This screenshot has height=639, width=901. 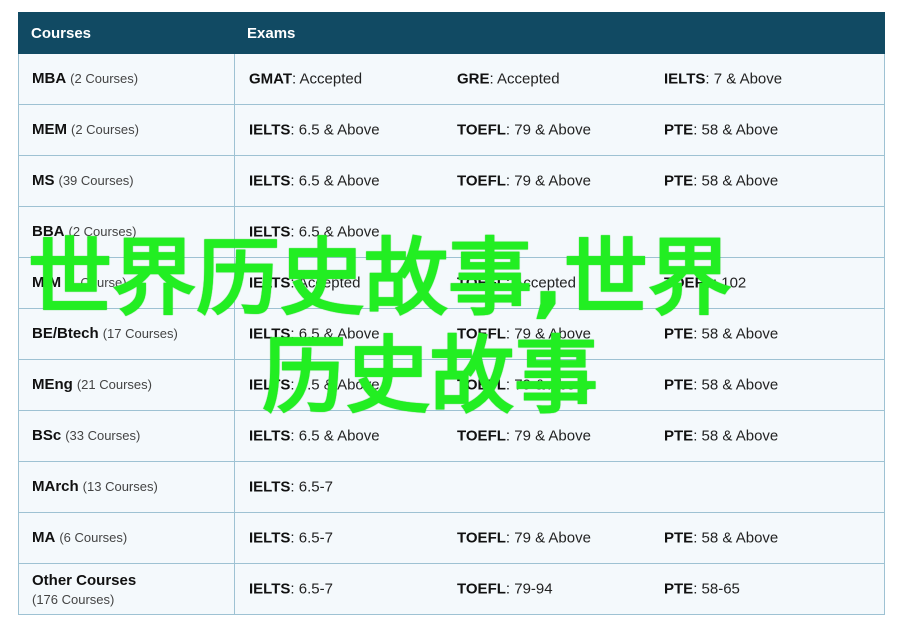 I want to click on course-name: MEng, so click(x=52, y=384).